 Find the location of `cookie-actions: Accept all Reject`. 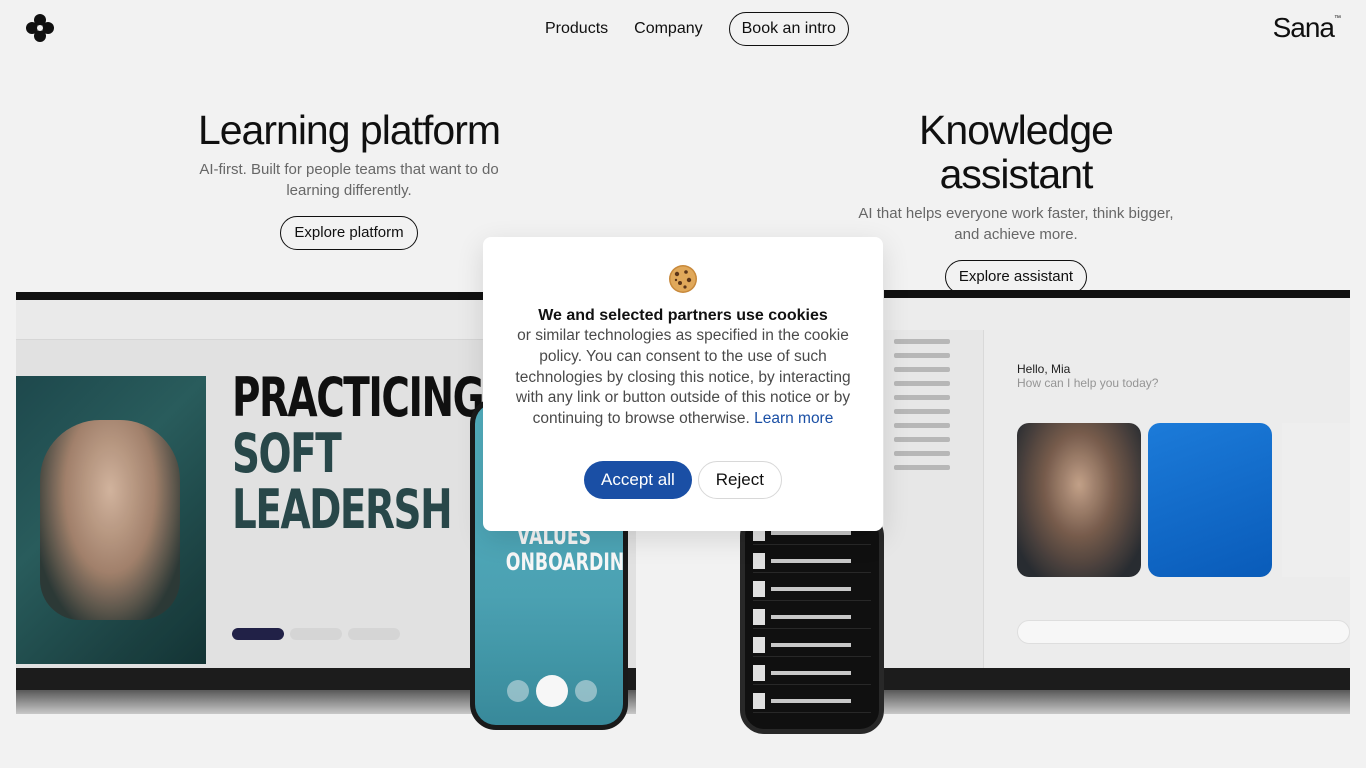

cookie-actions: Accept all Reject is located at coordinates (683, 480).